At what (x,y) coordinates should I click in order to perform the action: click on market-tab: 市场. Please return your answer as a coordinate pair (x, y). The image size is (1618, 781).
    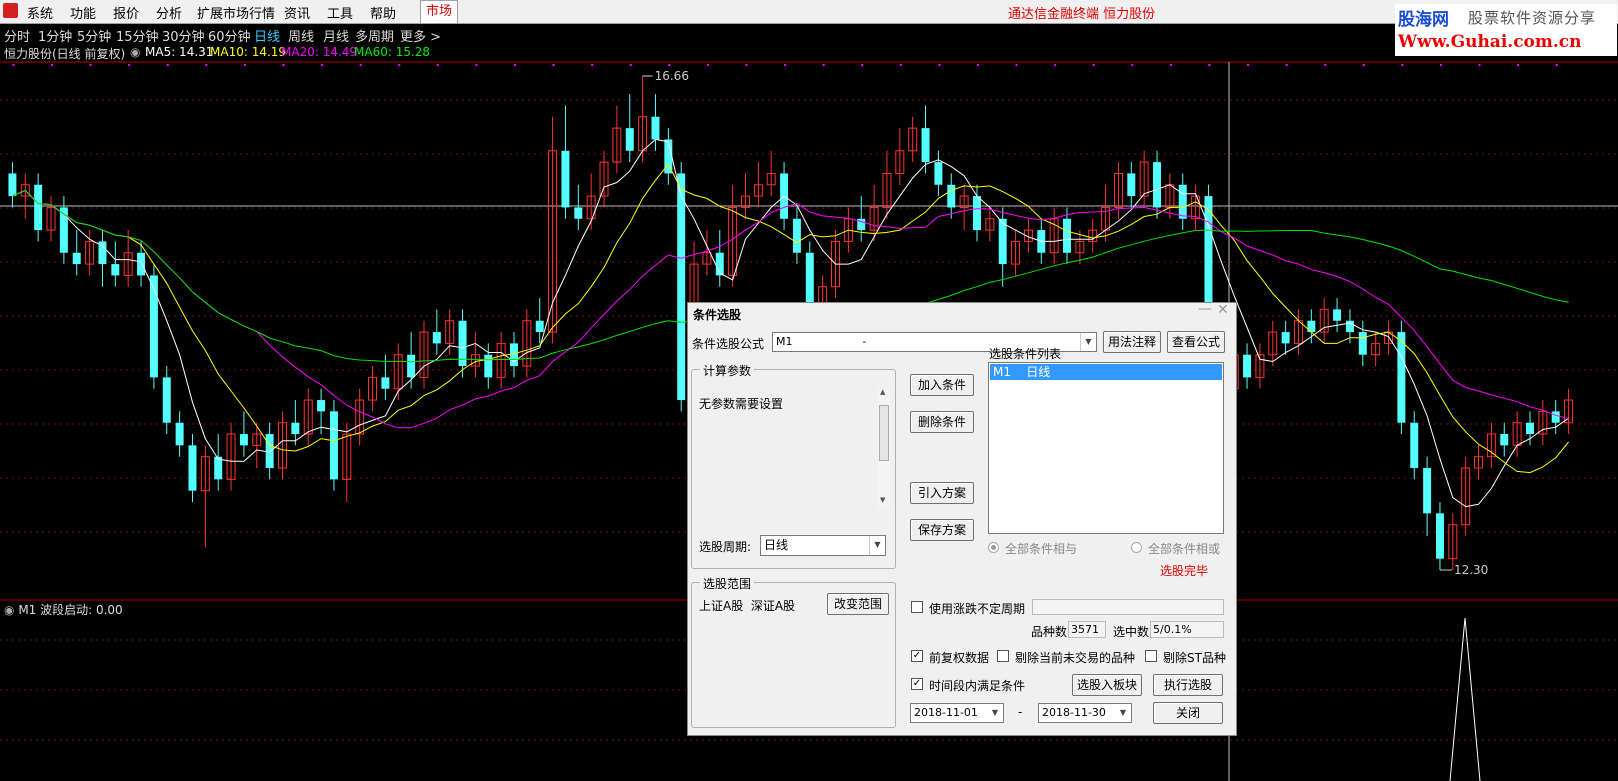
    Looking at the image, I should click on (439, 12).